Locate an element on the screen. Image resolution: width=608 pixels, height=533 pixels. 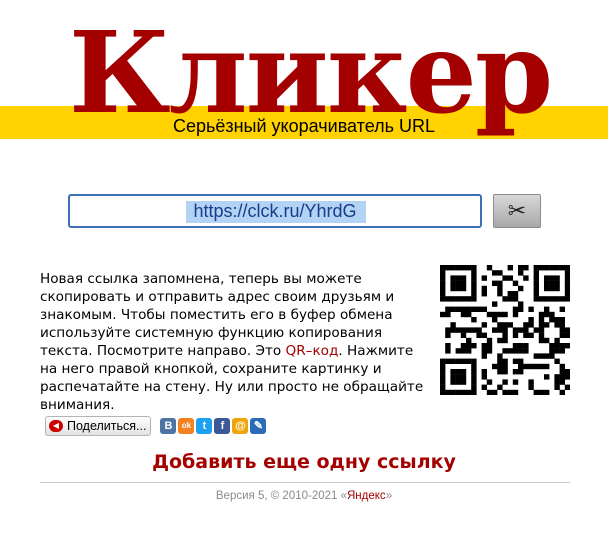
tagline: Серьёзный укорачиватель URL is located at coordinates (304, 126).